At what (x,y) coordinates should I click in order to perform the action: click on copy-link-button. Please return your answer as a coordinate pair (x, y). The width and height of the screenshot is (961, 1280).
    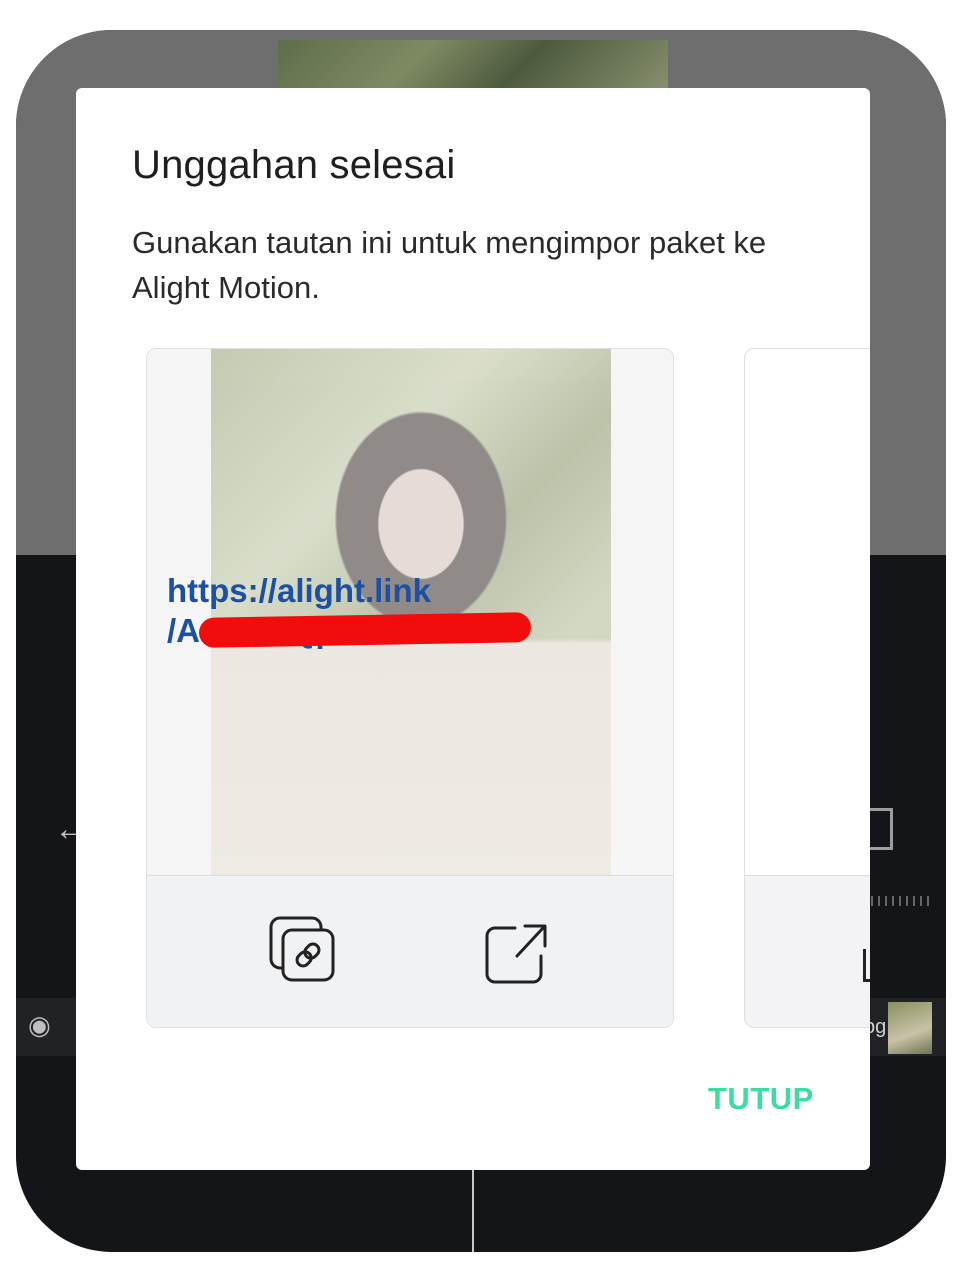
    Looking at the image, I should click on (303, 954).